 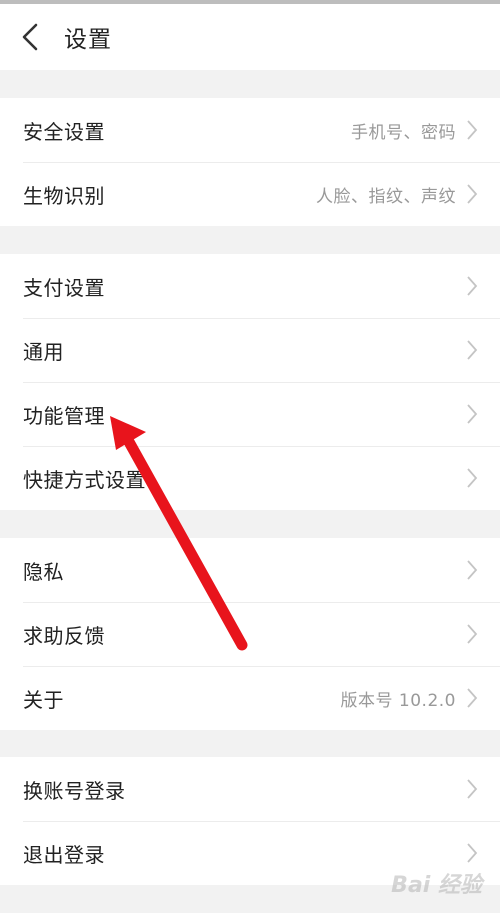 I want to click on row-label: 换账号登录, so click(x=74, y=790).